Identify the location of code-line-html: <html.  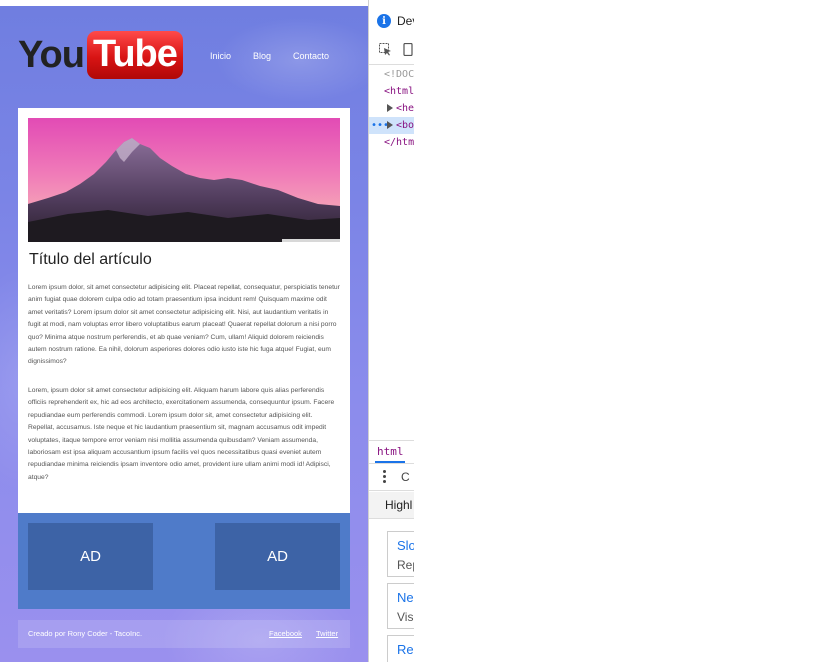
(391, 91).